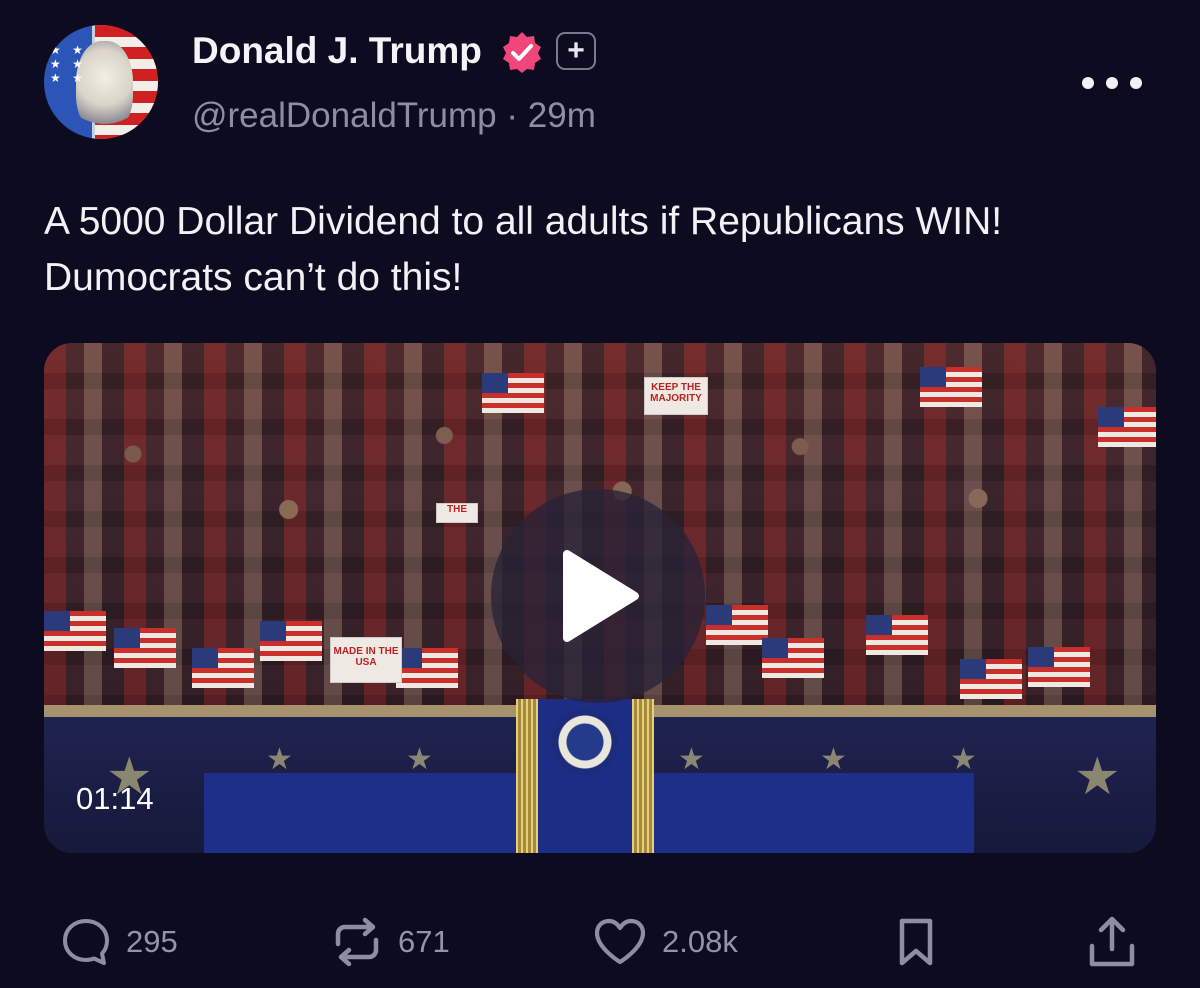 The image size is (1200, 988). What do you see at coordinates (676, 396) in the screenshot?
I see `rally-sign: KEEP THE MAJORITY` at bounding box center [676, 396].